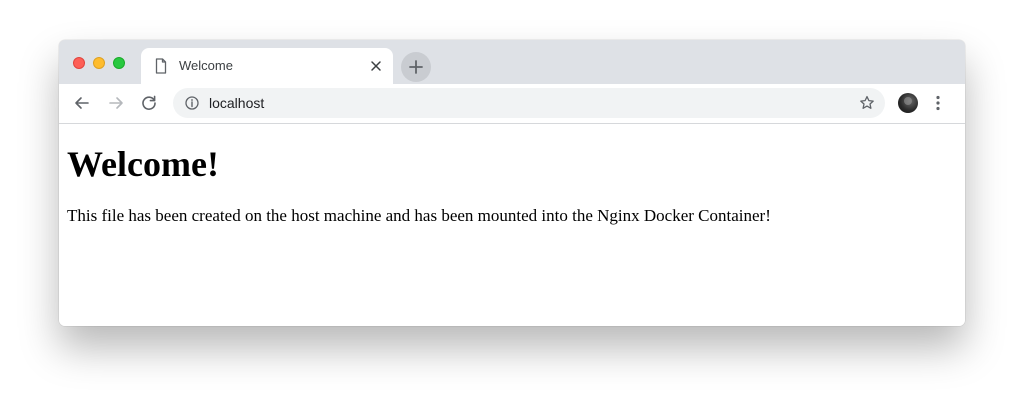  I want to click on new-tab-button, so click(416, 67).